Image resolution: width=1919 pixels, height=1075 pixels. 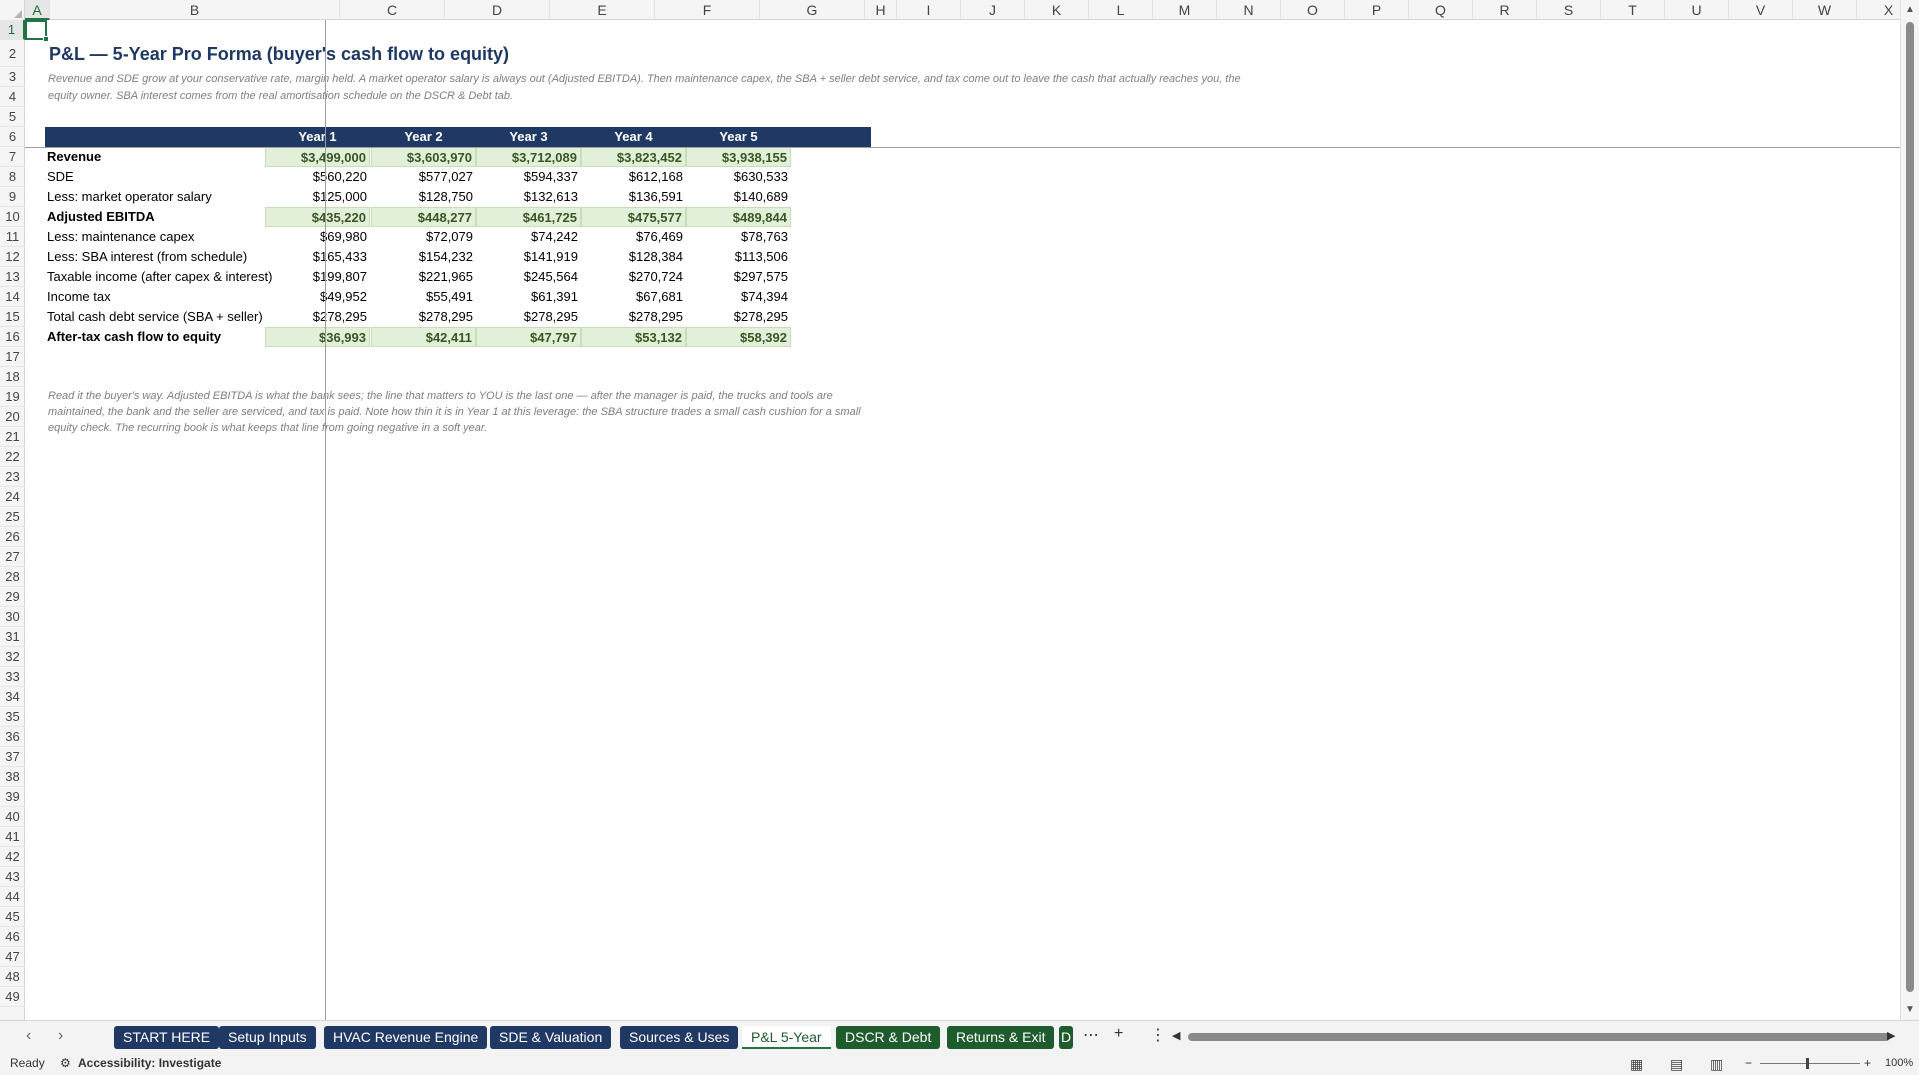 What do you see at coordinates (1176, 1035) in the screenshot?
I see `scroll-left-icon: ◀` at bounding box center [1176, 1035].